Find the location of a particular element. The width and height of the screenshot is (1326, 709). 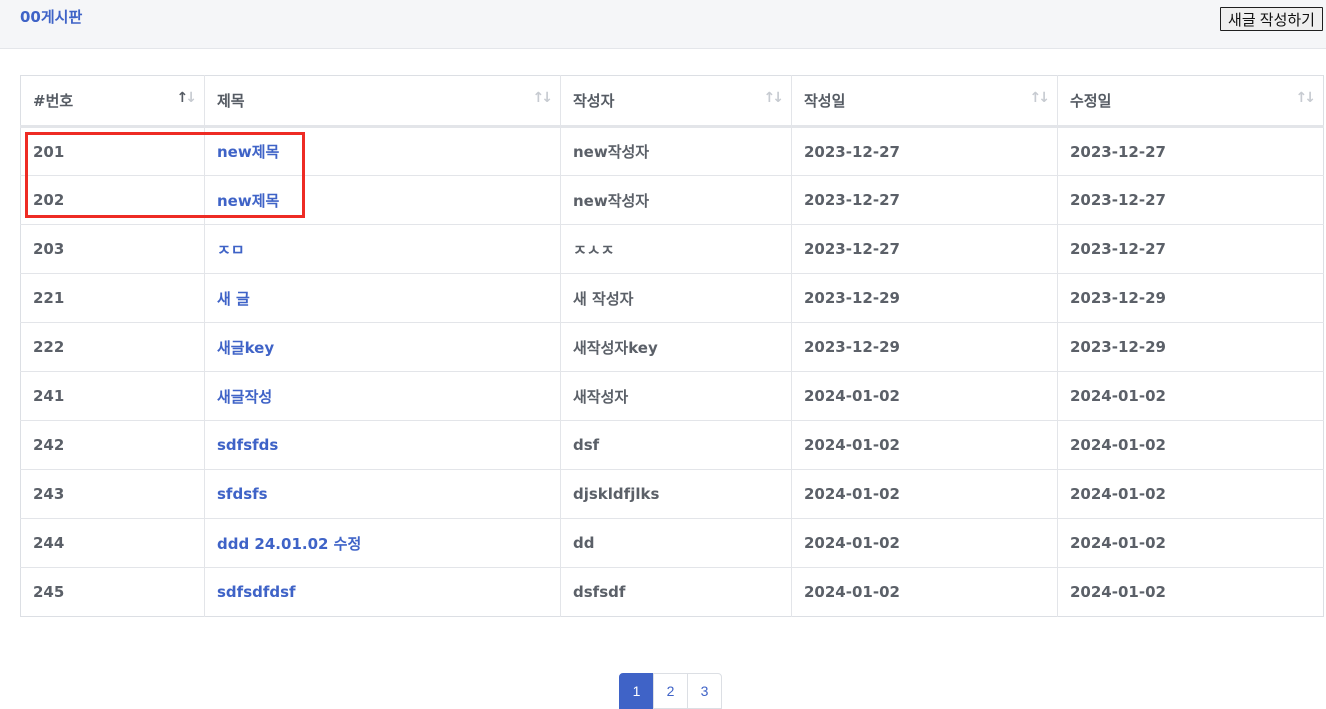

column-header-updated: 수정일 ↑↓ is located at coordinates (1190, 101).